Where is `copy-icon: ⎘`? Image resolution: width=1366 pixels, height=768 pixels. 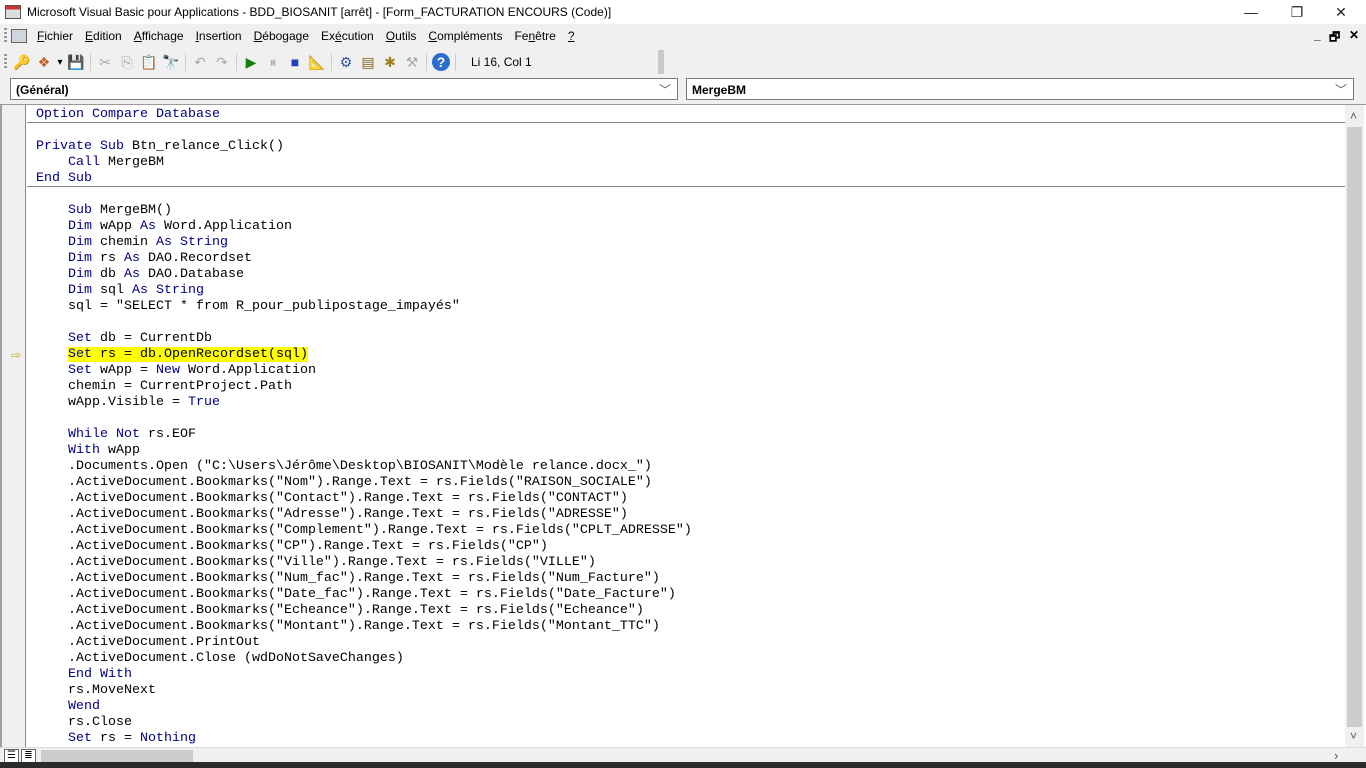
copy-icon: ⎘ is located at coordinates (127, 62).